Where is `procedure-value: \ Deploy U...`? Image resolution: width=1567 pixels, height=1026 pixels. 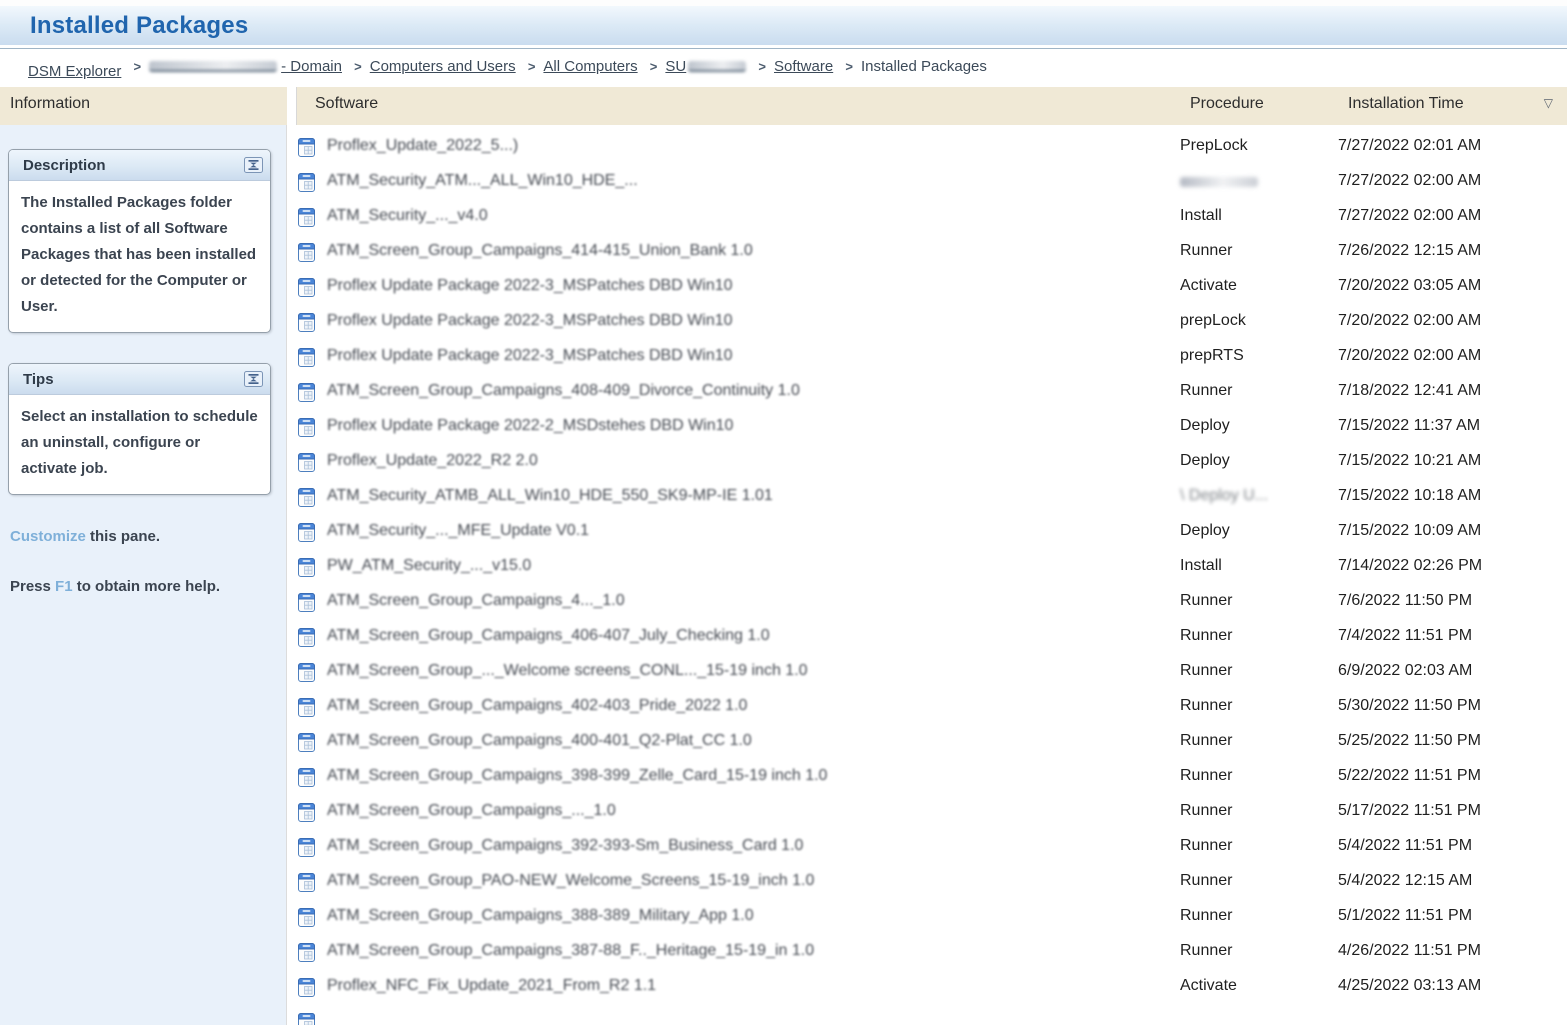 procedure-value: \ Deploy U... is located at coordinates (1224, 495).